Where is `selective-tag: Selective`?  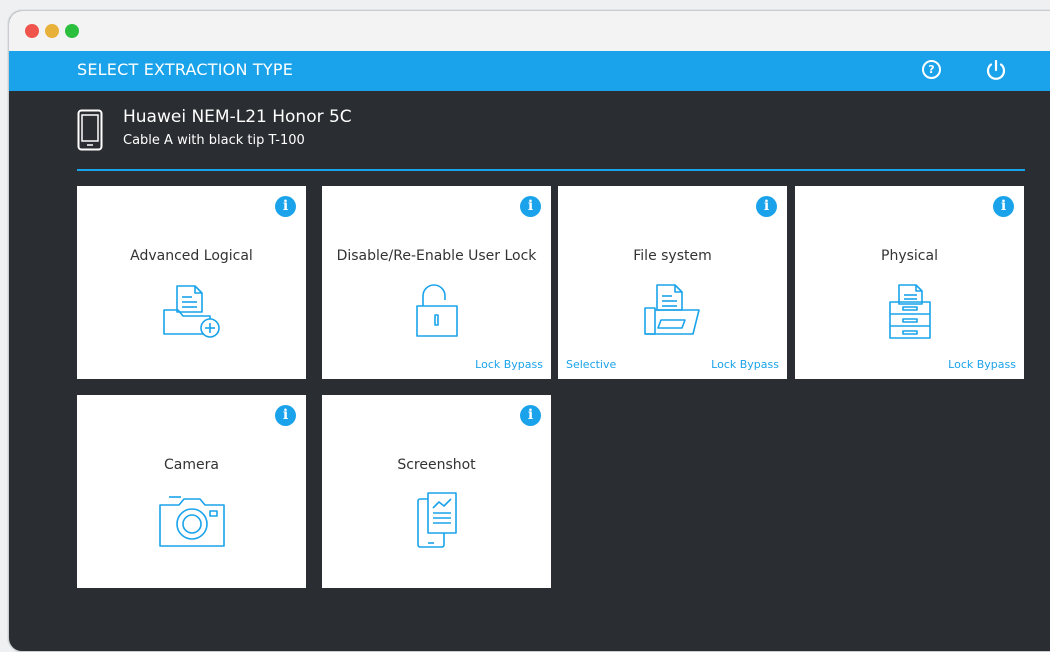
selective-tag: Selective is located at coordinates (591, 364).